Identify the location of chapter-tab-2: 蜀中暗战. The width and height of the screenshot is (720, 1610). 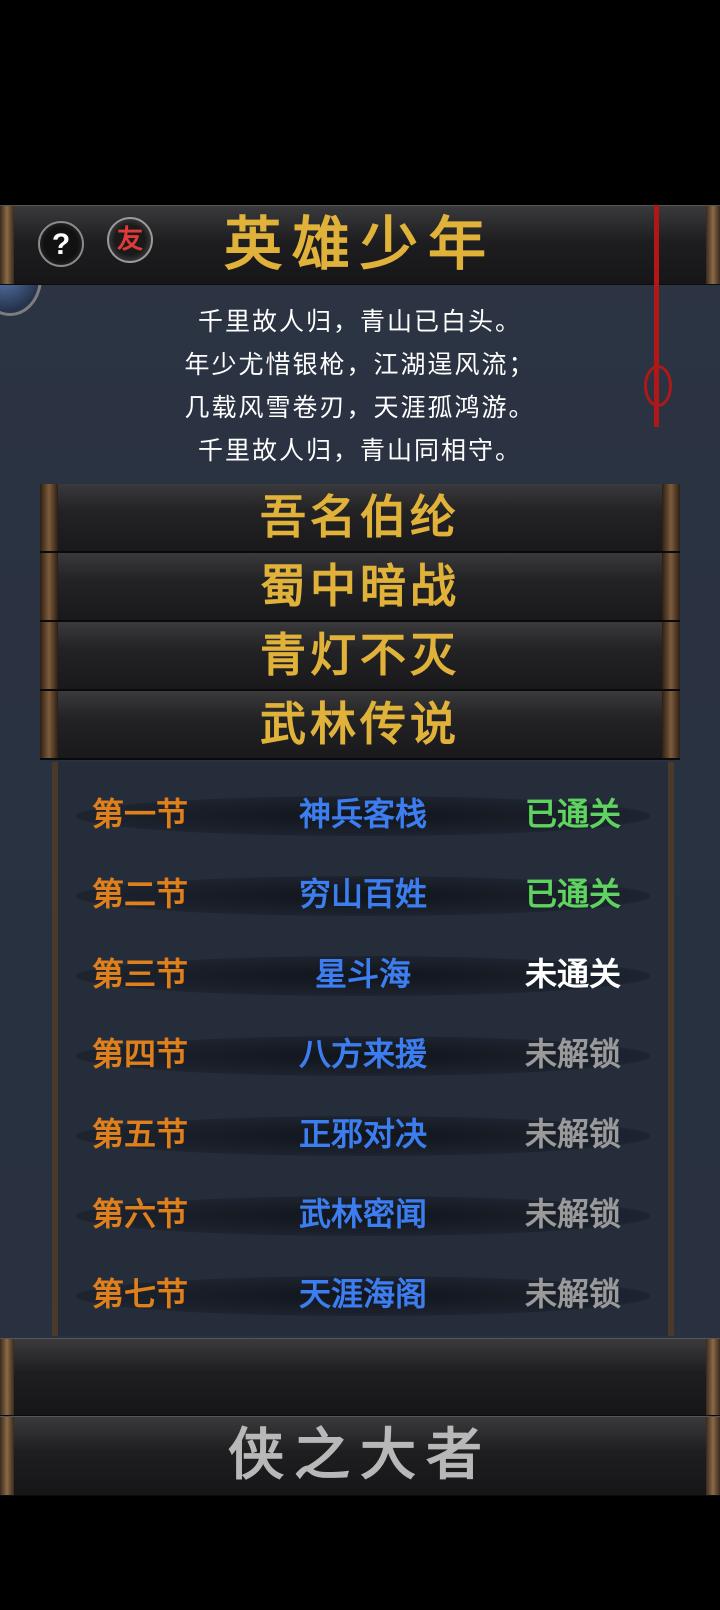
(360, 587).